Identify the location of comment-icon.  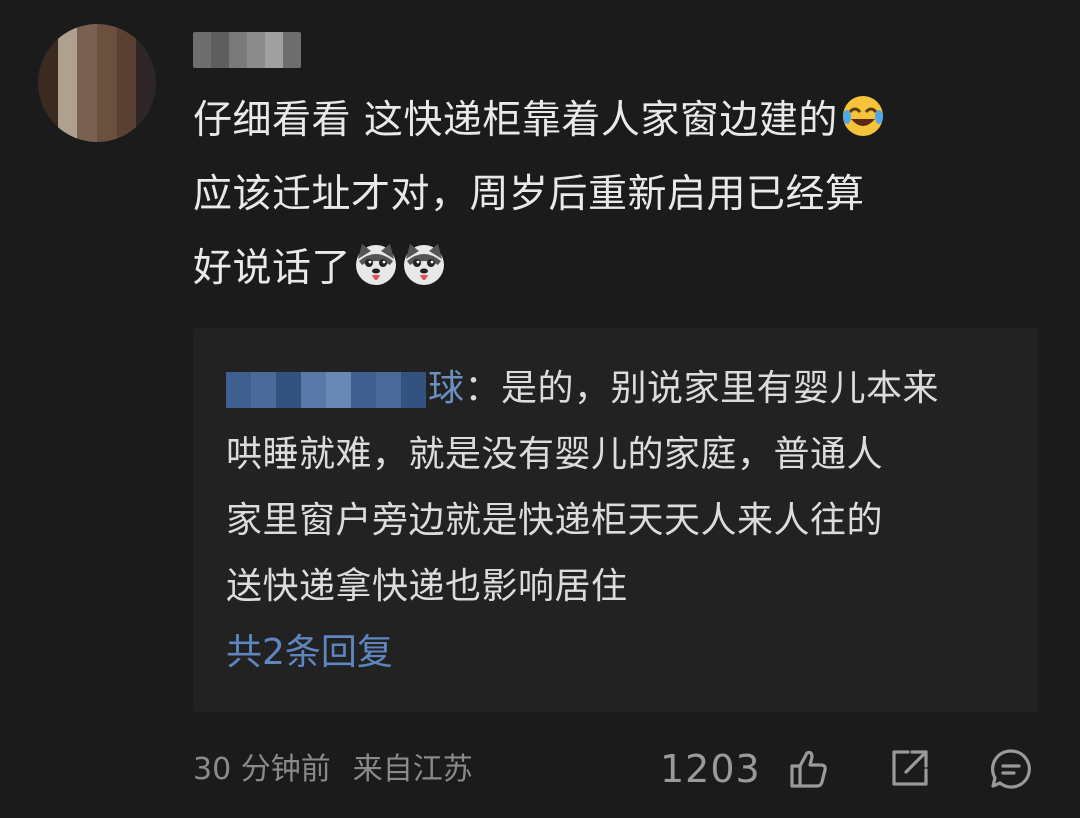
(1011, 769).